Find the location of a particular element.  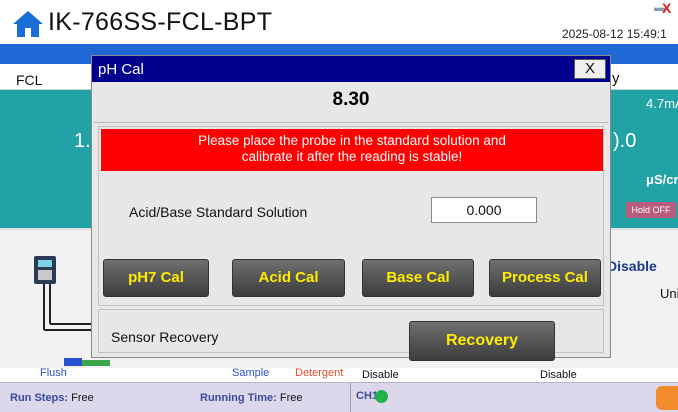

recovery-button: Recovery is located at coordinates (482, 341).